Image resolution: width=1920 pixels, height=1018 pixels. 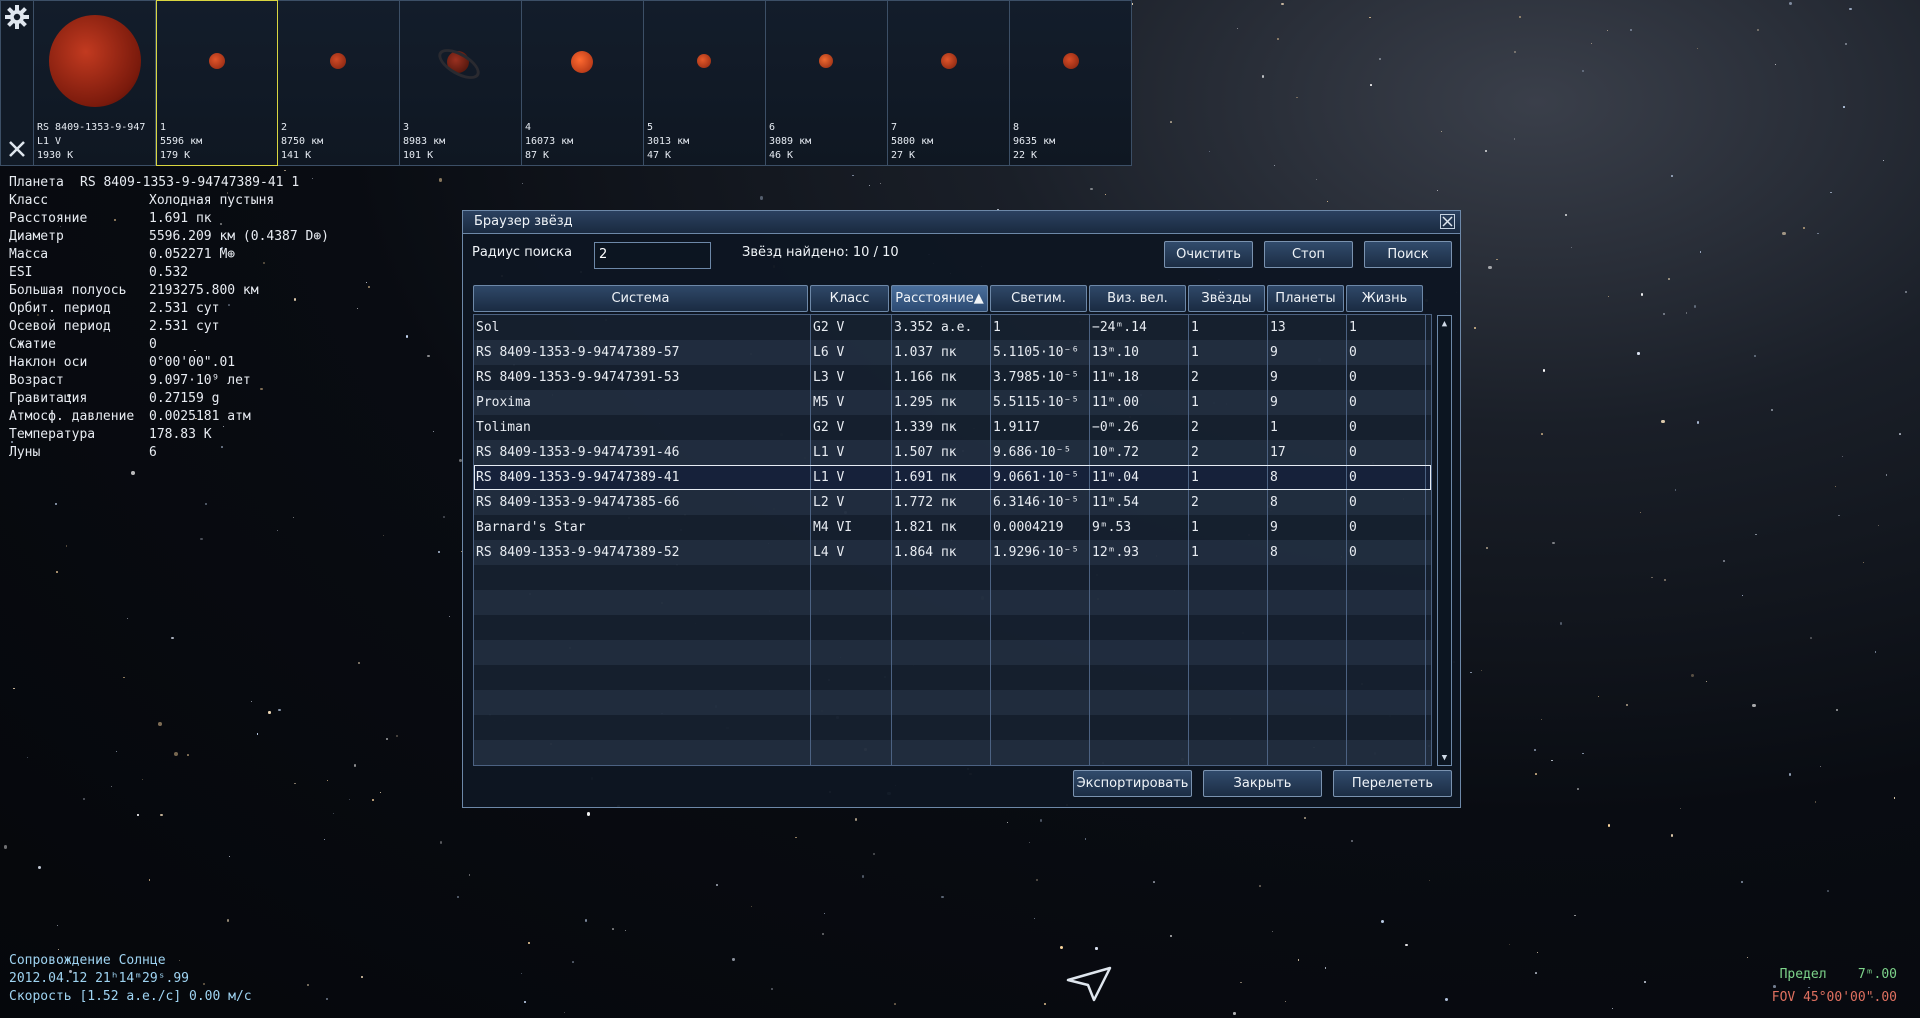 I want to click on info-row: Температура 178.83 K, so click(x=169, y=435).